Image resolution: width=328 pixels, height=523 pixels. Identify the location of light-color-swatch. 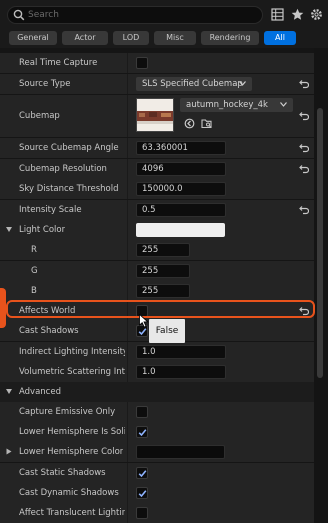
(180, 230).